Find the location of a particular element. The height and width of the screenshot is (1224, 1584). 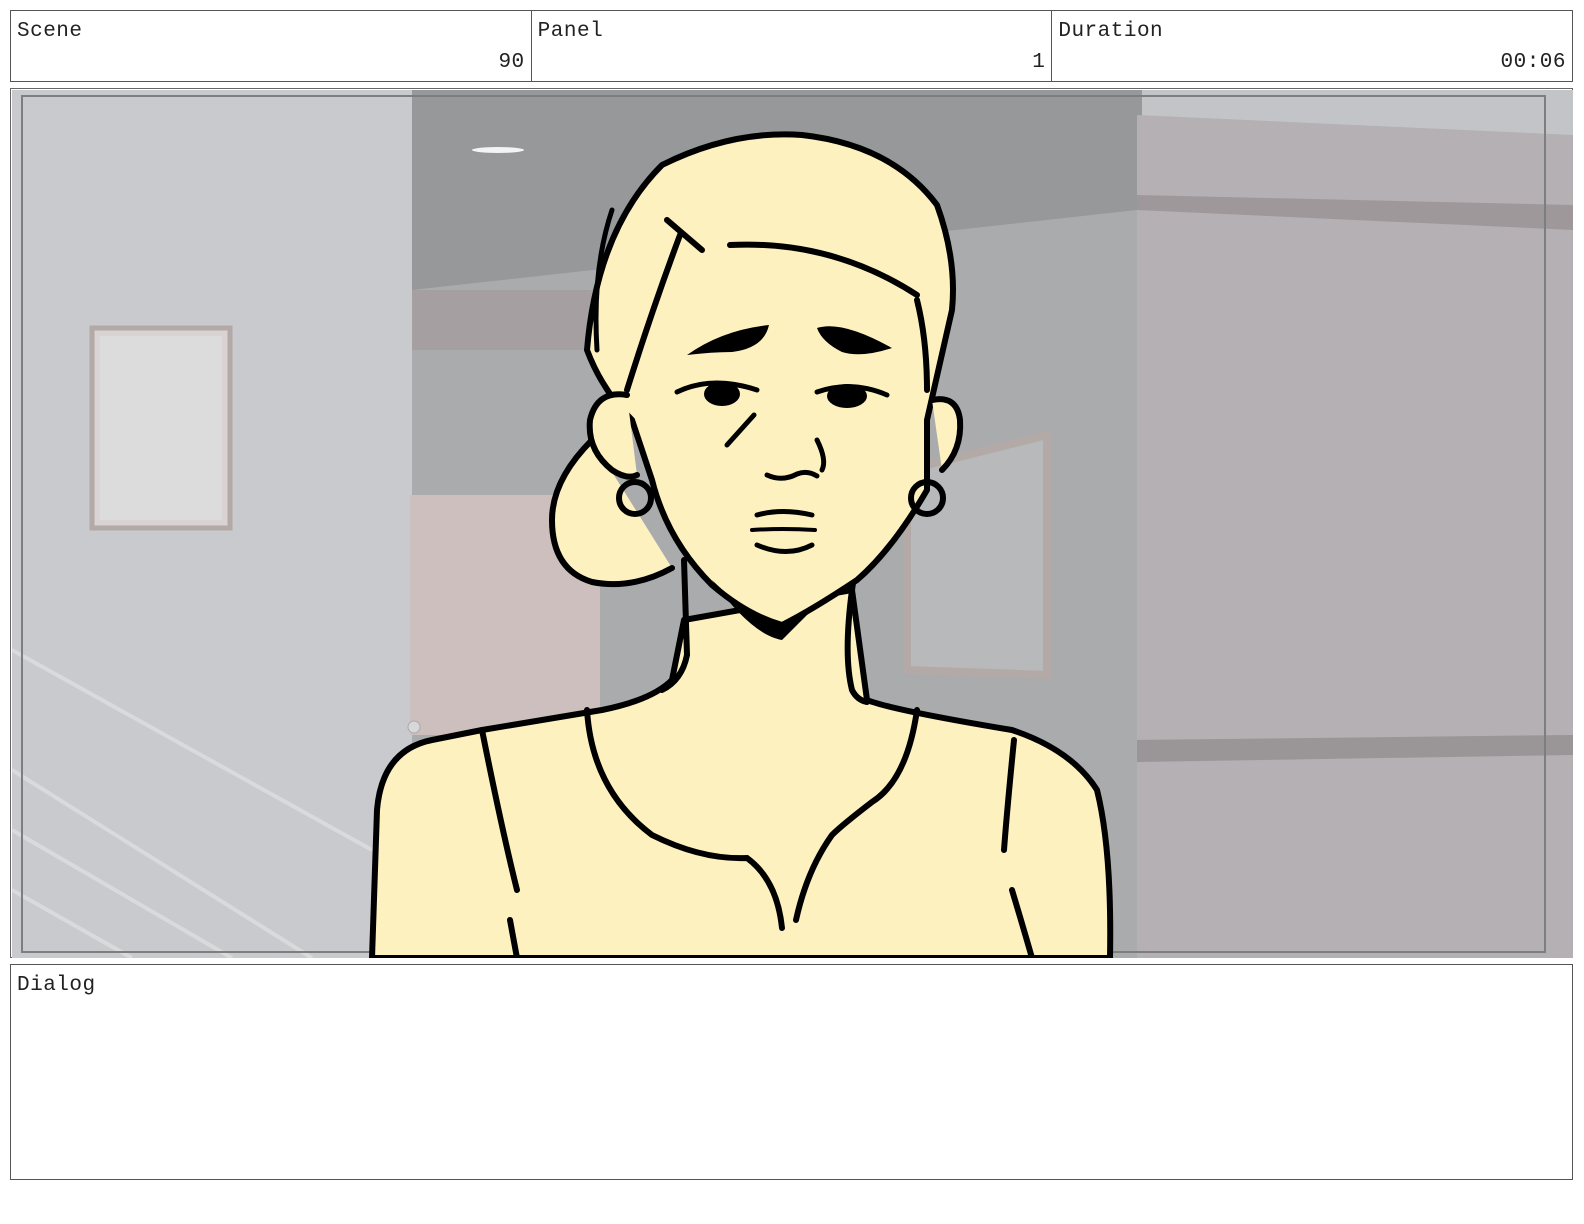

panel-info-header: Scene 90 Panel 1 Duration 00:06 is located at coordinates (791, 46).